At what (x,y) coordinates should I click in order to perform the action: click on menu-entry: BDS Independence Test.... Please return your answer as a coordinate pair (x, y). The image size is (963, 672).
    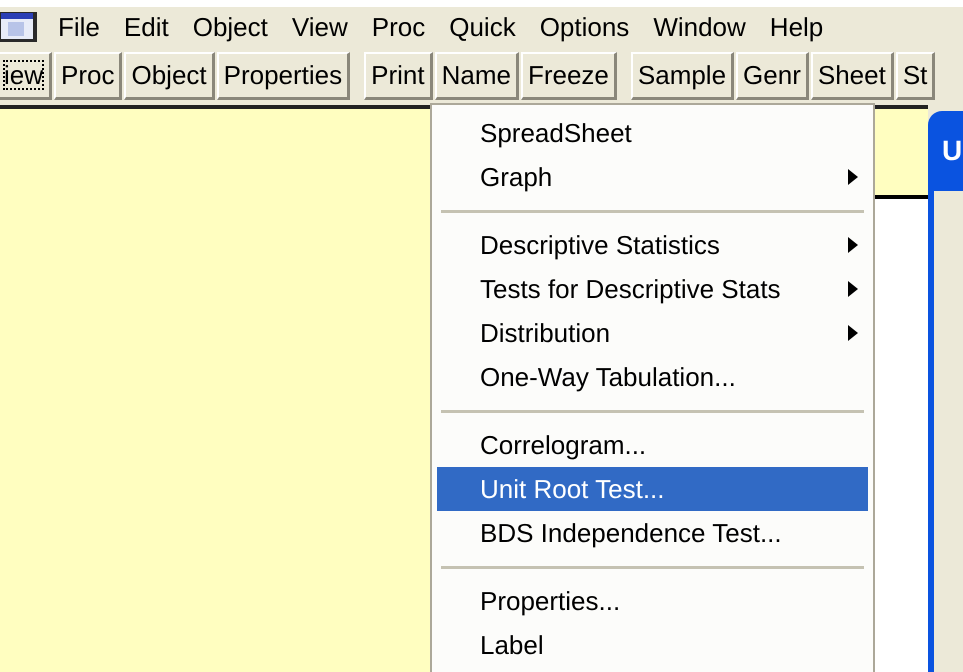
    Looking at the image, I should click on (652, 533).